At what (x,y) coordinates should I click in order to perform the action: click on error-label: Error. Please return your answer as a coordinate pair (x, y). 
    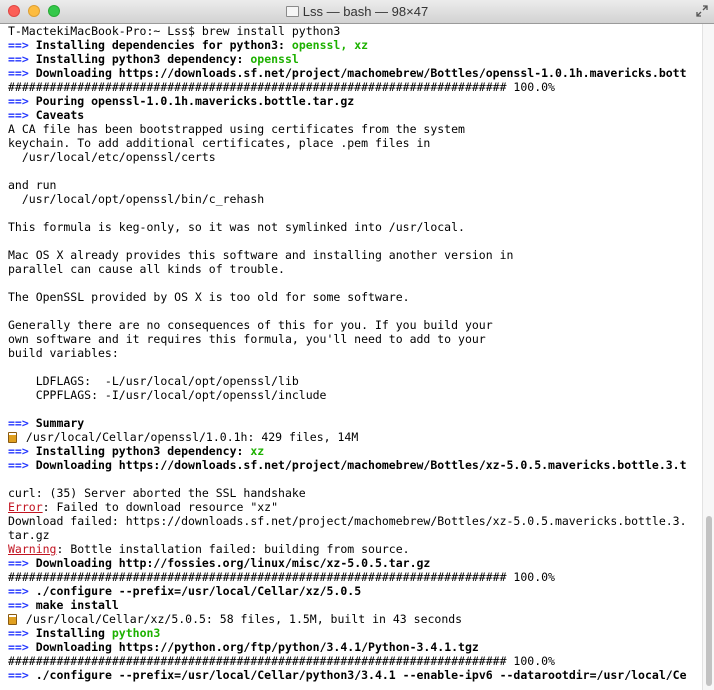
    Looking at the image, I should click on (25, 507).